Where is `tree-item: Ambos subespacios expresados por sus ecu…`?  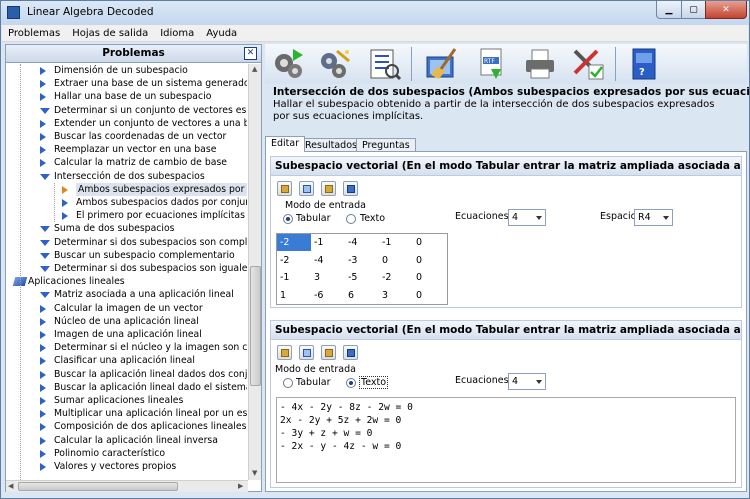
tree-item: Ambos subespacios expresados por sus ecu… is located at coordinates (126, 189).